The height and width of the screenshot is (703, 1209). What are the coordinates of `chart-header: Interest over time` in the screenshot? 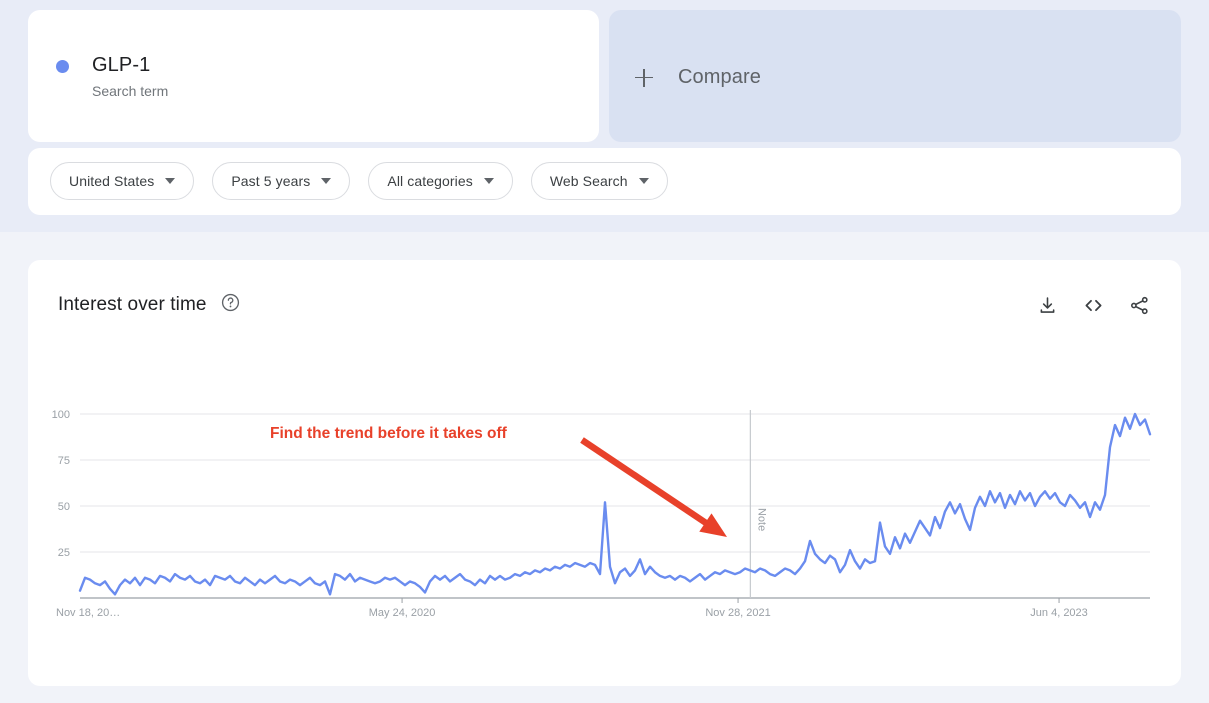 It's located at (604, 305).